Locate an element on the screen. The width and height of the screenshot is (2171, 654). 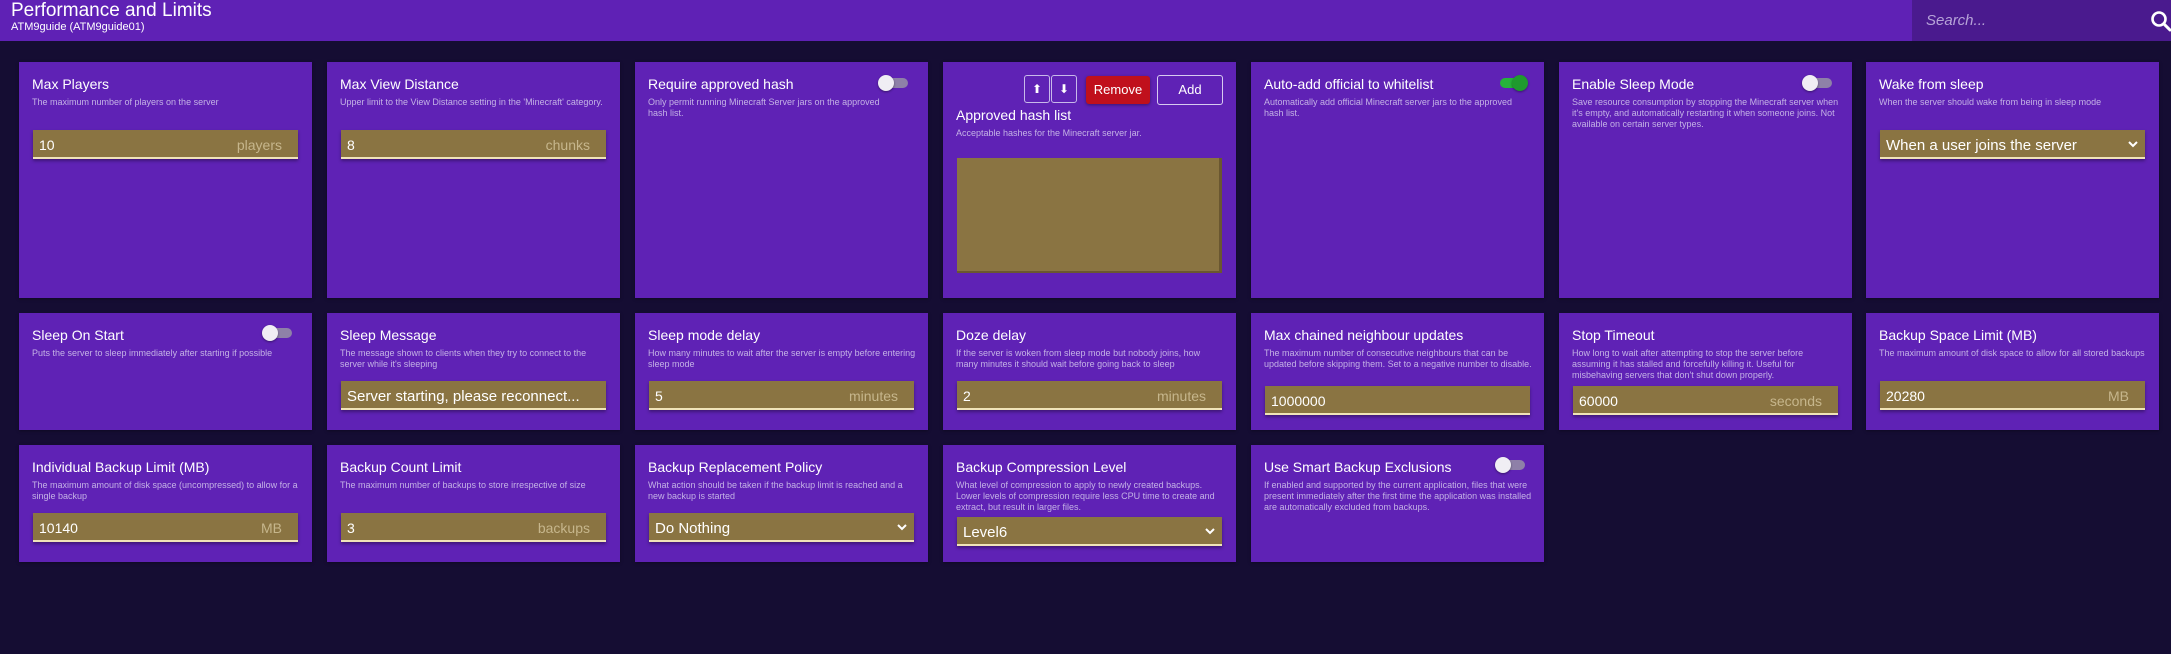
field-unit: seconds is located at coordinates (1795, 401).